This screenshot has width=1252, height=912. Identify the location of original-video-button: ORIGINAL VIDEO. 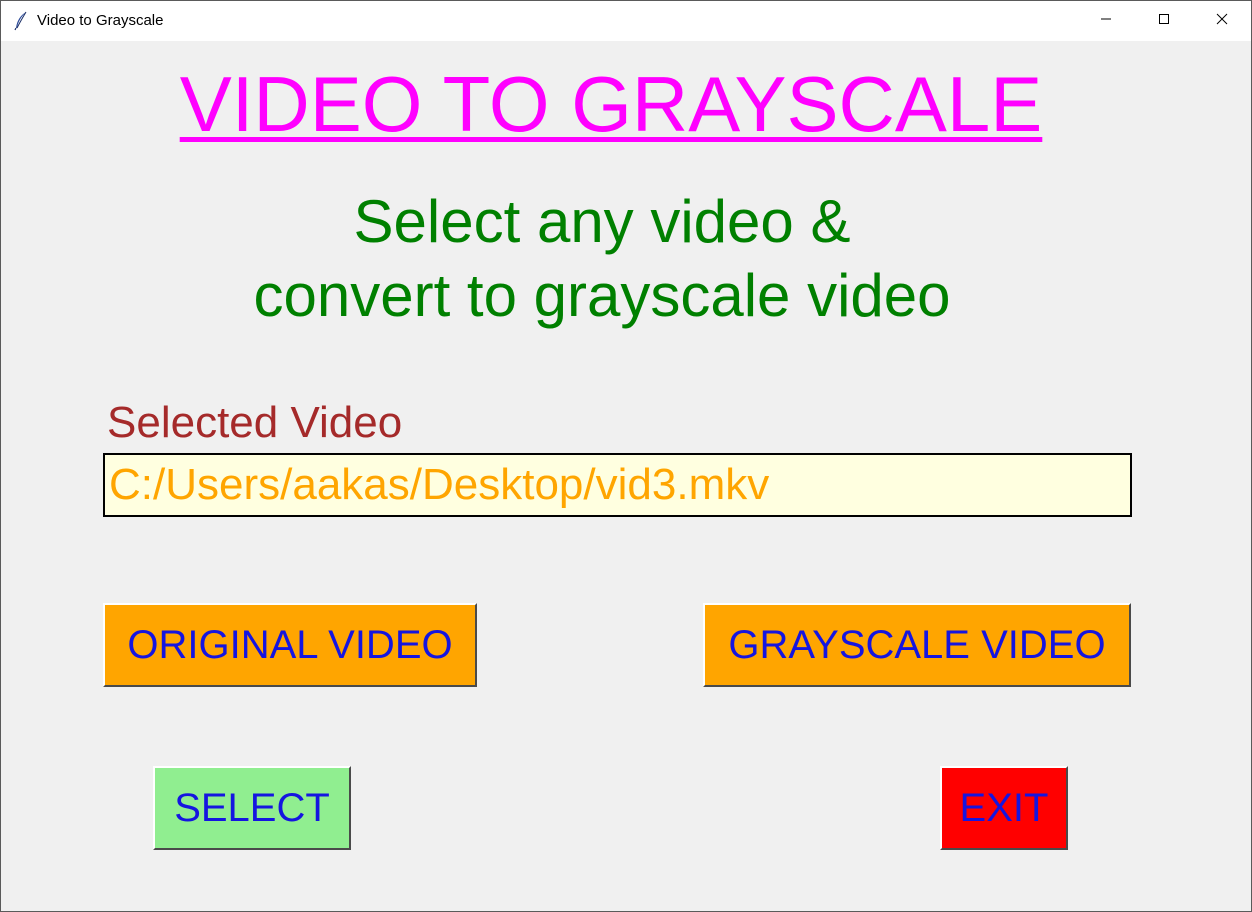
(290, 645).